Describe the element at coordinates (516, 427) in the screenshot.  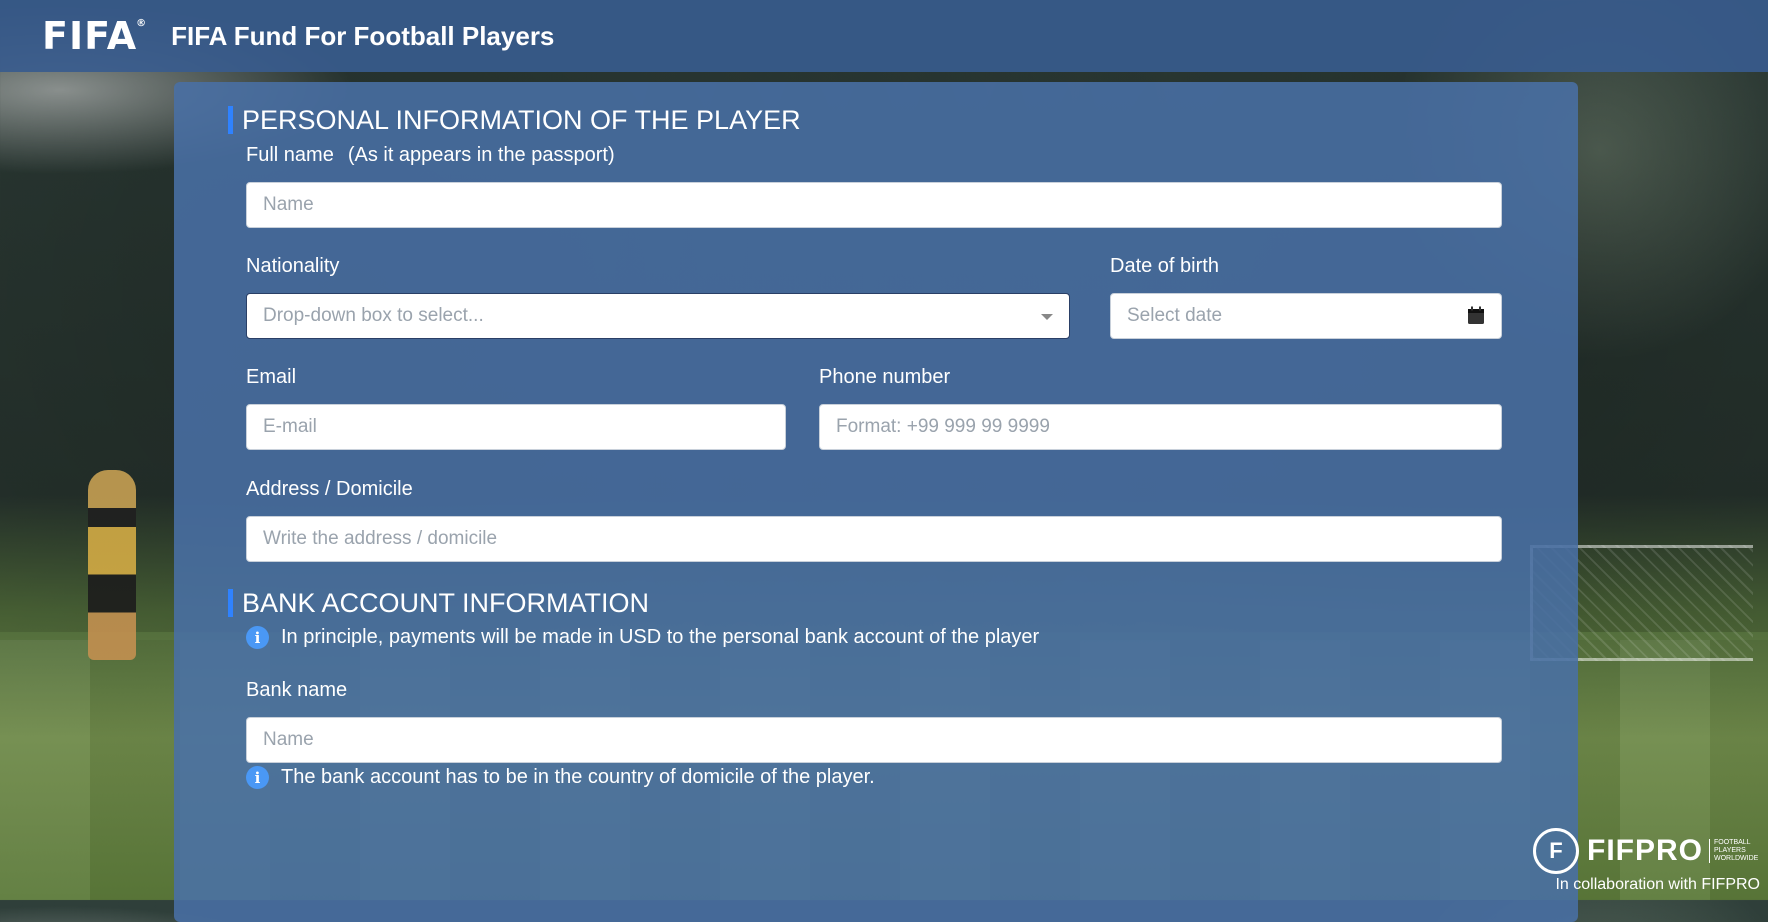
I see `email-input` at that location.